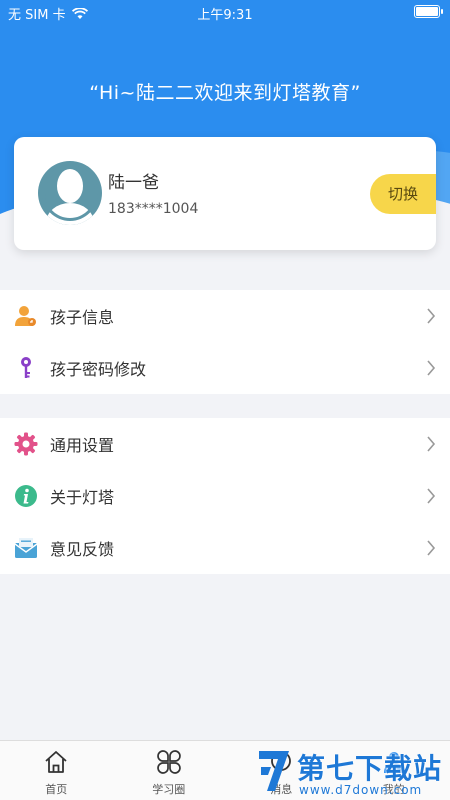 Image resolution: width=450 pixels, height=800 pixels. I want to click on menu-group-child: 孩子信息 孩子密码修改, so click(225, 342).